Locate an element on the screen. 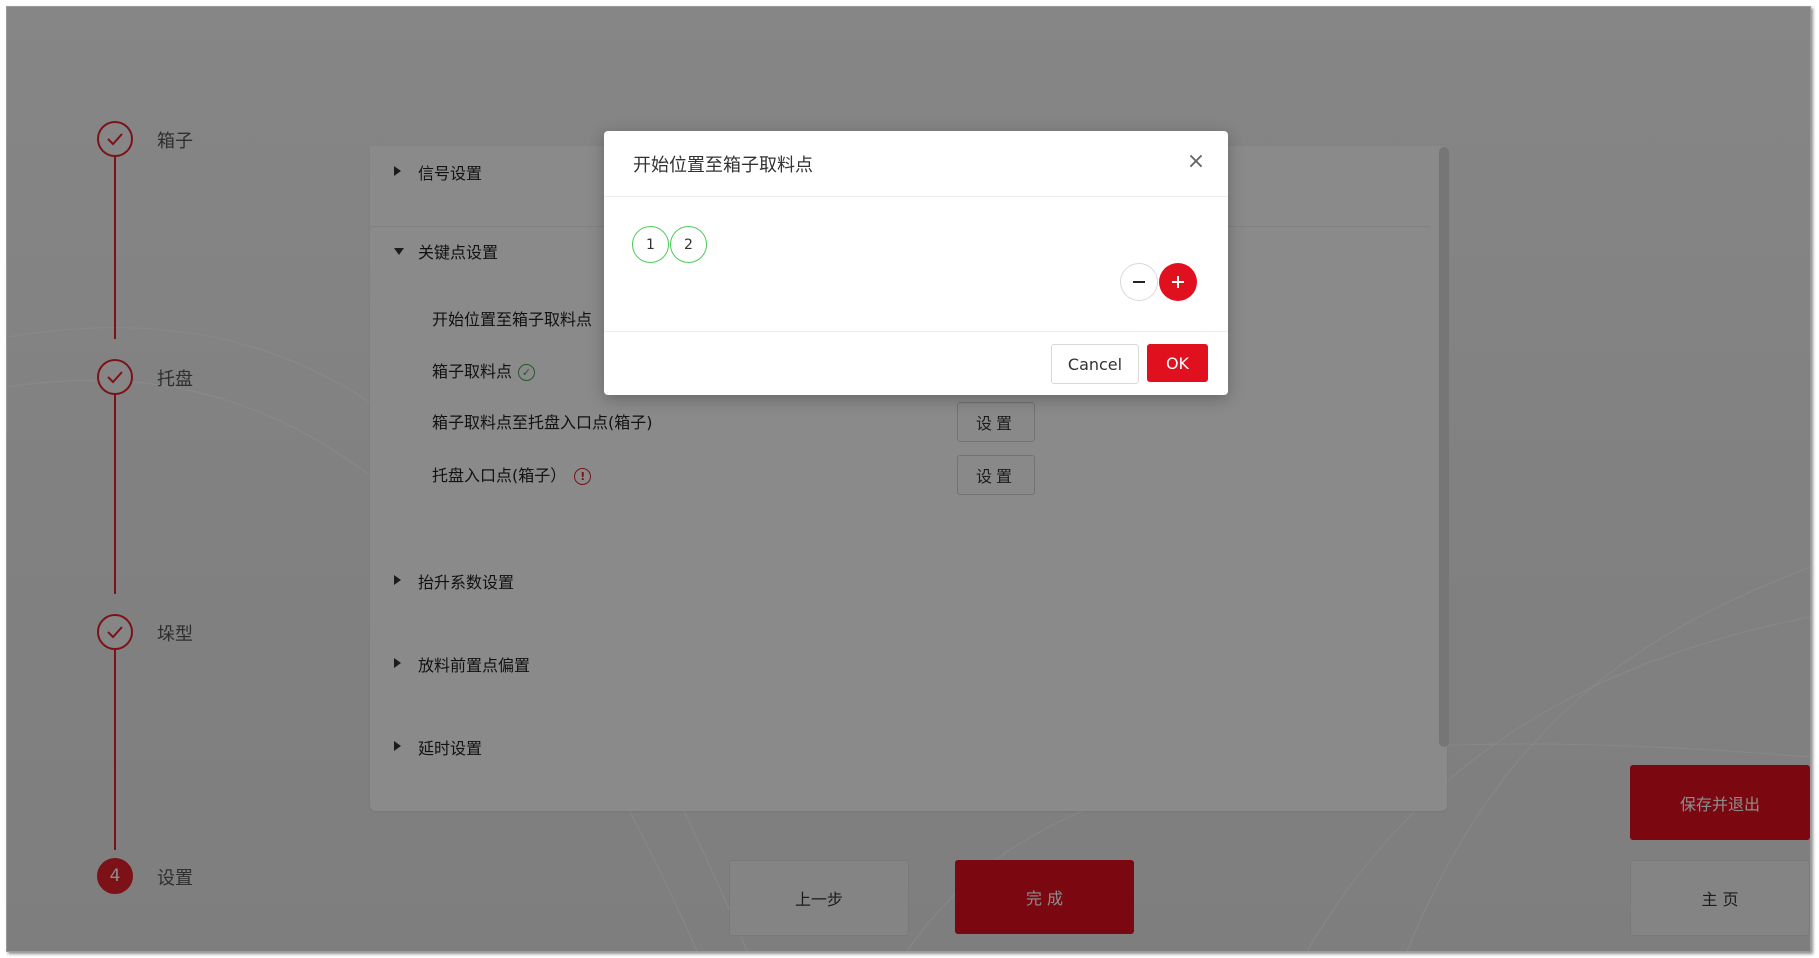 The height and width of the screenshot is (958, 1819). close-icon: × is located at coordinates (1196, 162).